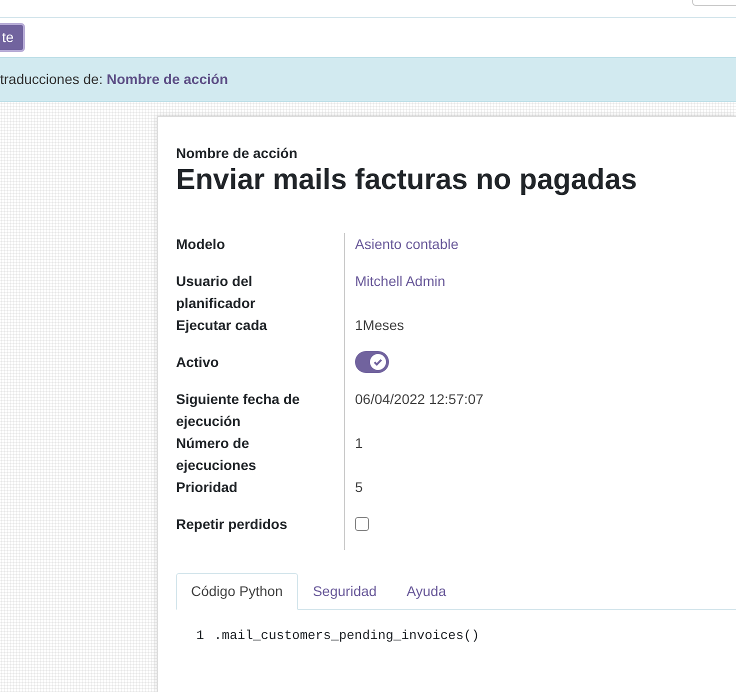  Describe the element at coordinates (238, 410) in the screenshot. I see `field-label: Siguiente fecha de ejecución` at that location.